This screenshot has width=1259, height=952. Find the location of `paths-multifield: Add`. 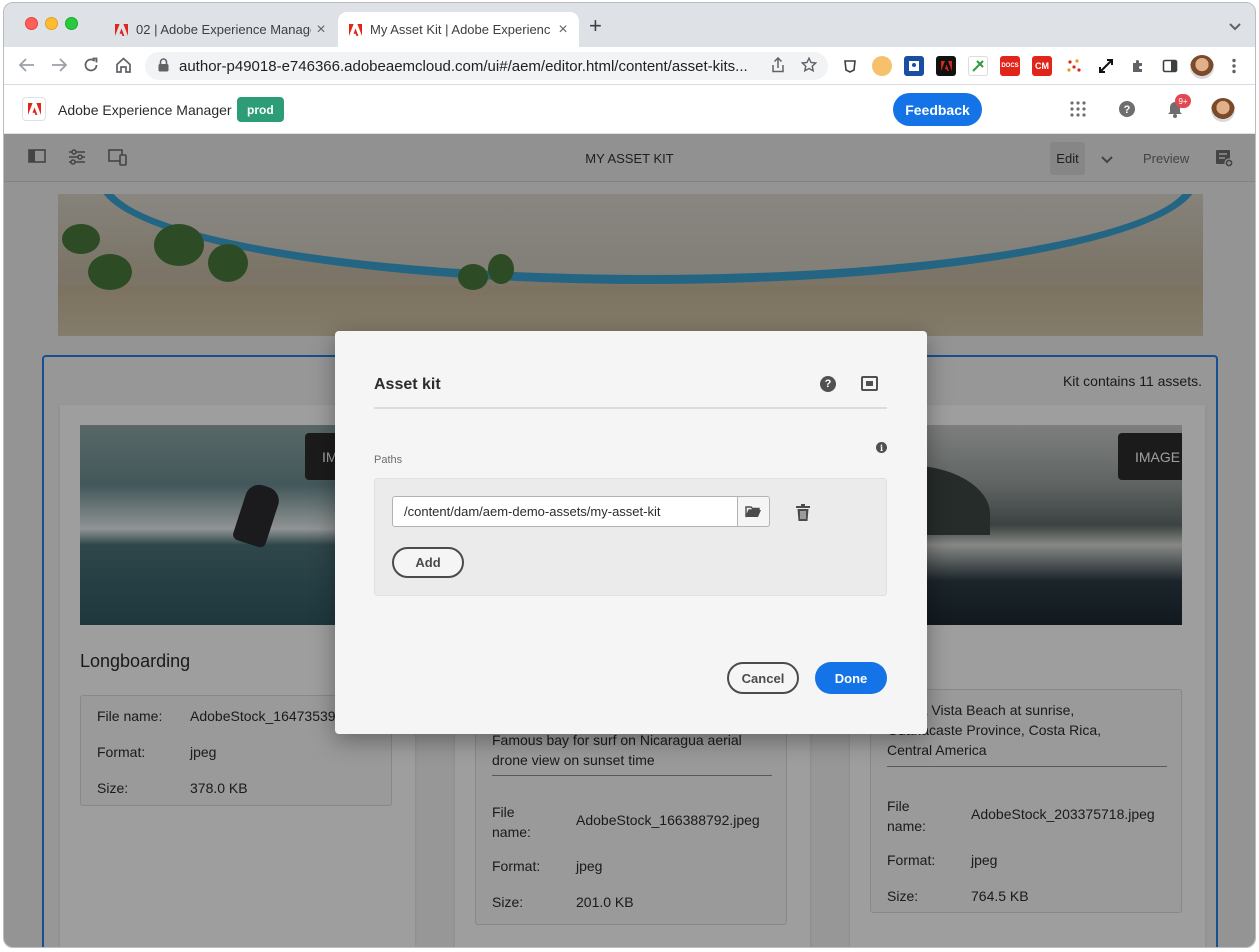

paths-multifield: Add is located at coordinates (630, 537).